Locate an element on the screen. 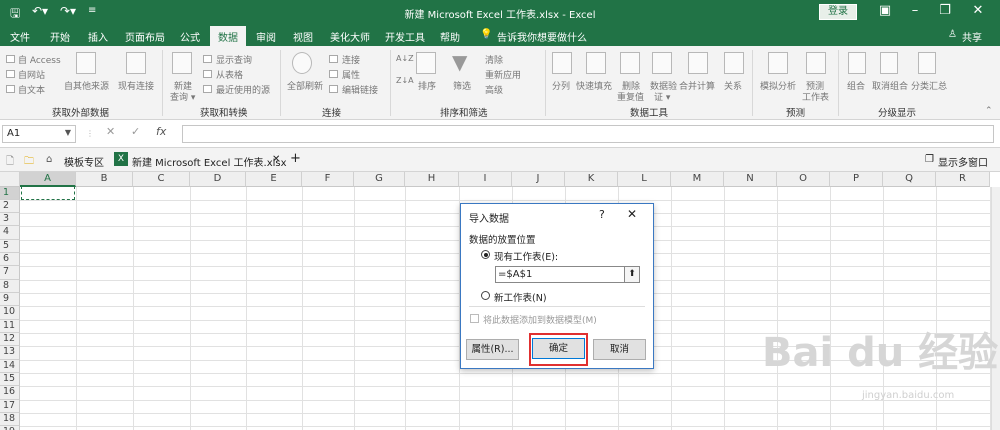 Image resolution: width=1000 pixels, height=430 pixels. tab-formulas: 公式 is located at coordinates (190, 36).